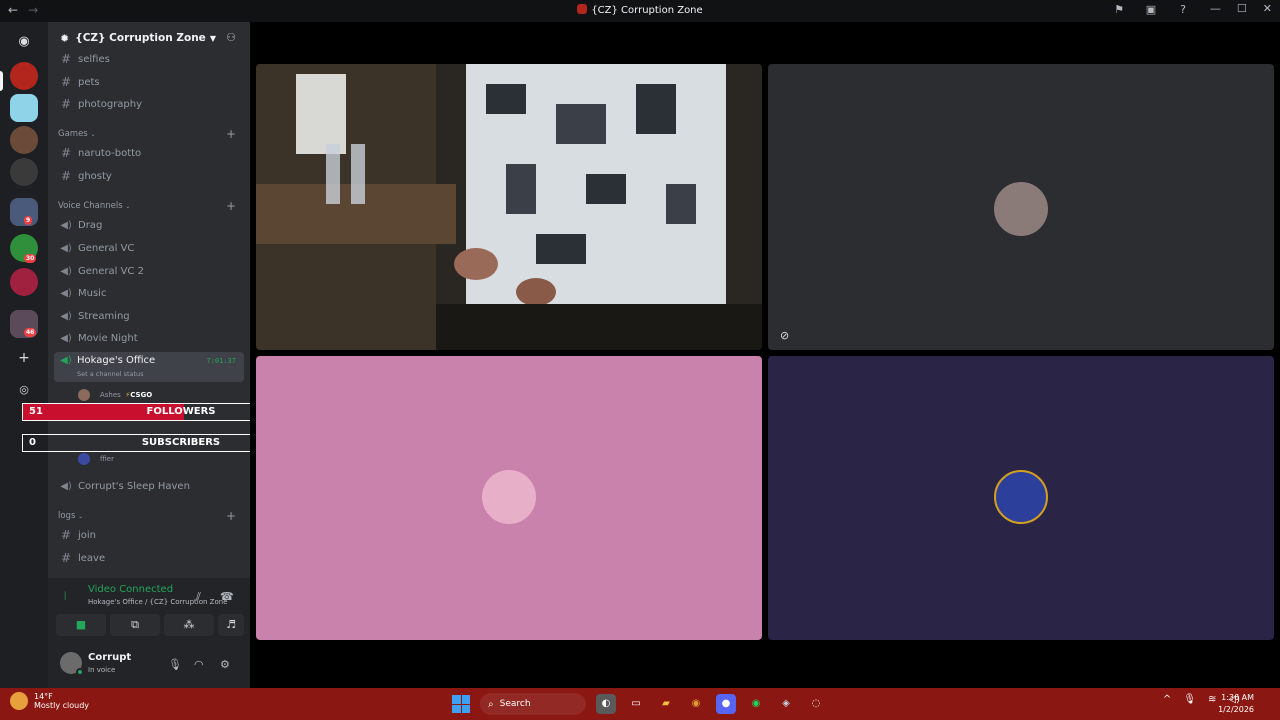 Image resolution: width=1280 pixels, height=720 pixels. I want to click on file-explorer-icon: ▰, so click(666, 704).